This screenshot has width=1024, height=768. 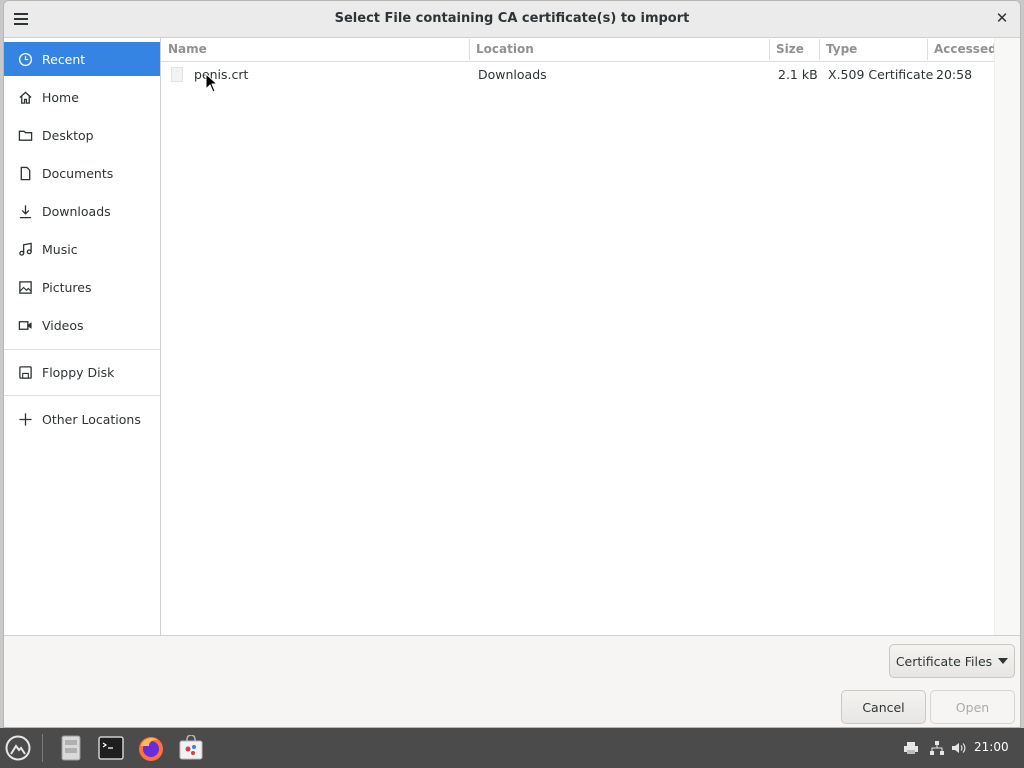 I want to click on column-header-size: Size, so click(x=790, y=49).